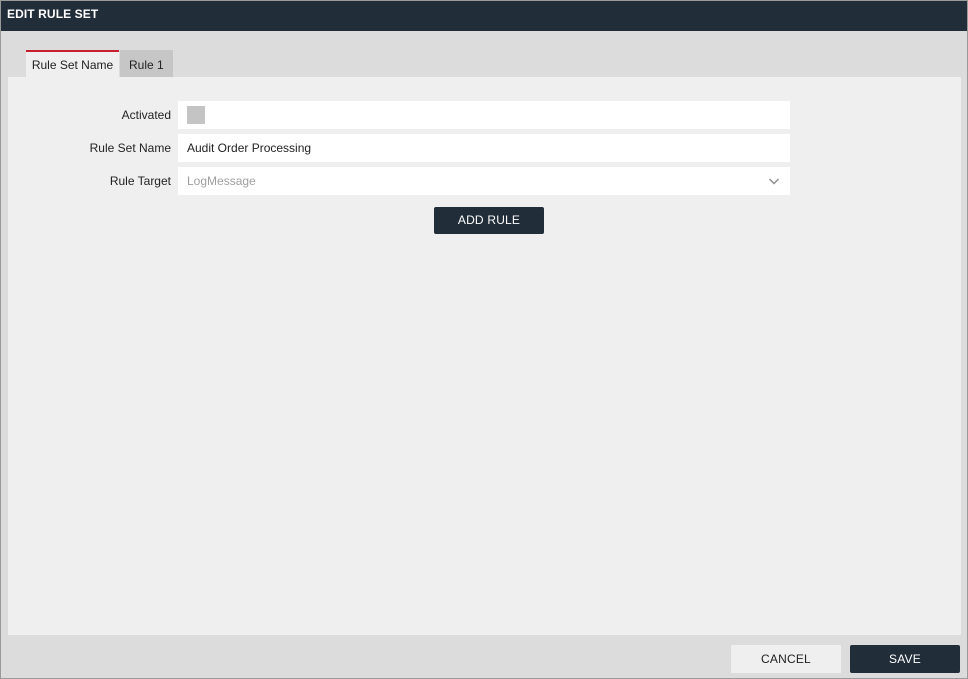 The image size is (968, 679). Describe the element at coordinates (774, 181) in the screenshot. I see `chevron-down-icon` at that location.